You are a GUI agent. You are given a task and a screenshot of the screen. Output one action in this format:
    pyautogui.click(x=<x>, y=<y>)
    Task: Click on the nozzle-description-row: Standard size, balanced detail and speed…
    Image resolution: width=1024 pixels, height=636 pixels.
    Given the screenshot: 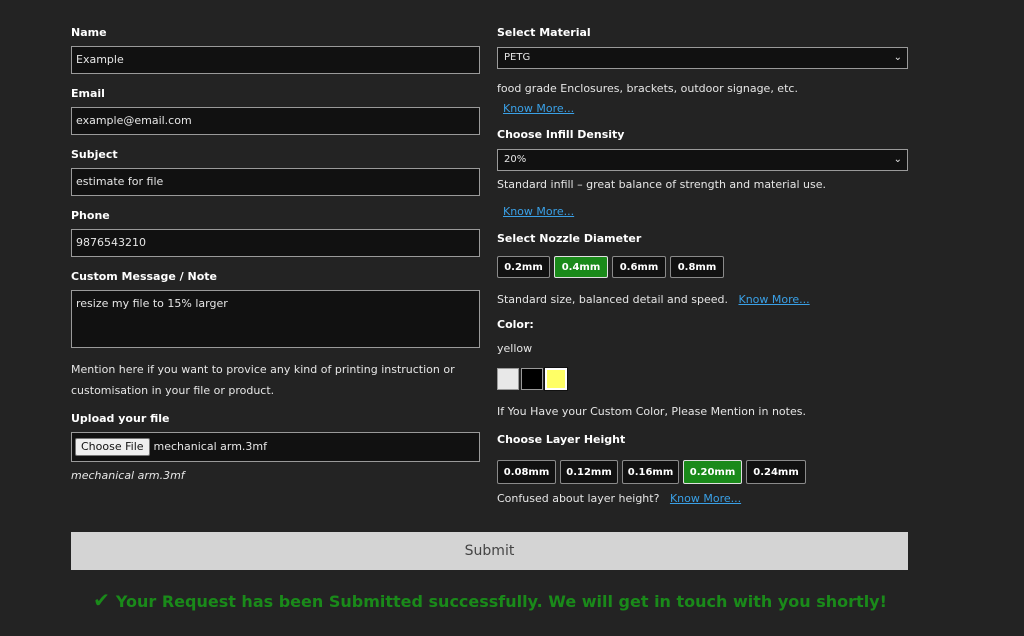 What is the action you would take?
    pyautogui.click(x=653, y=299)
    